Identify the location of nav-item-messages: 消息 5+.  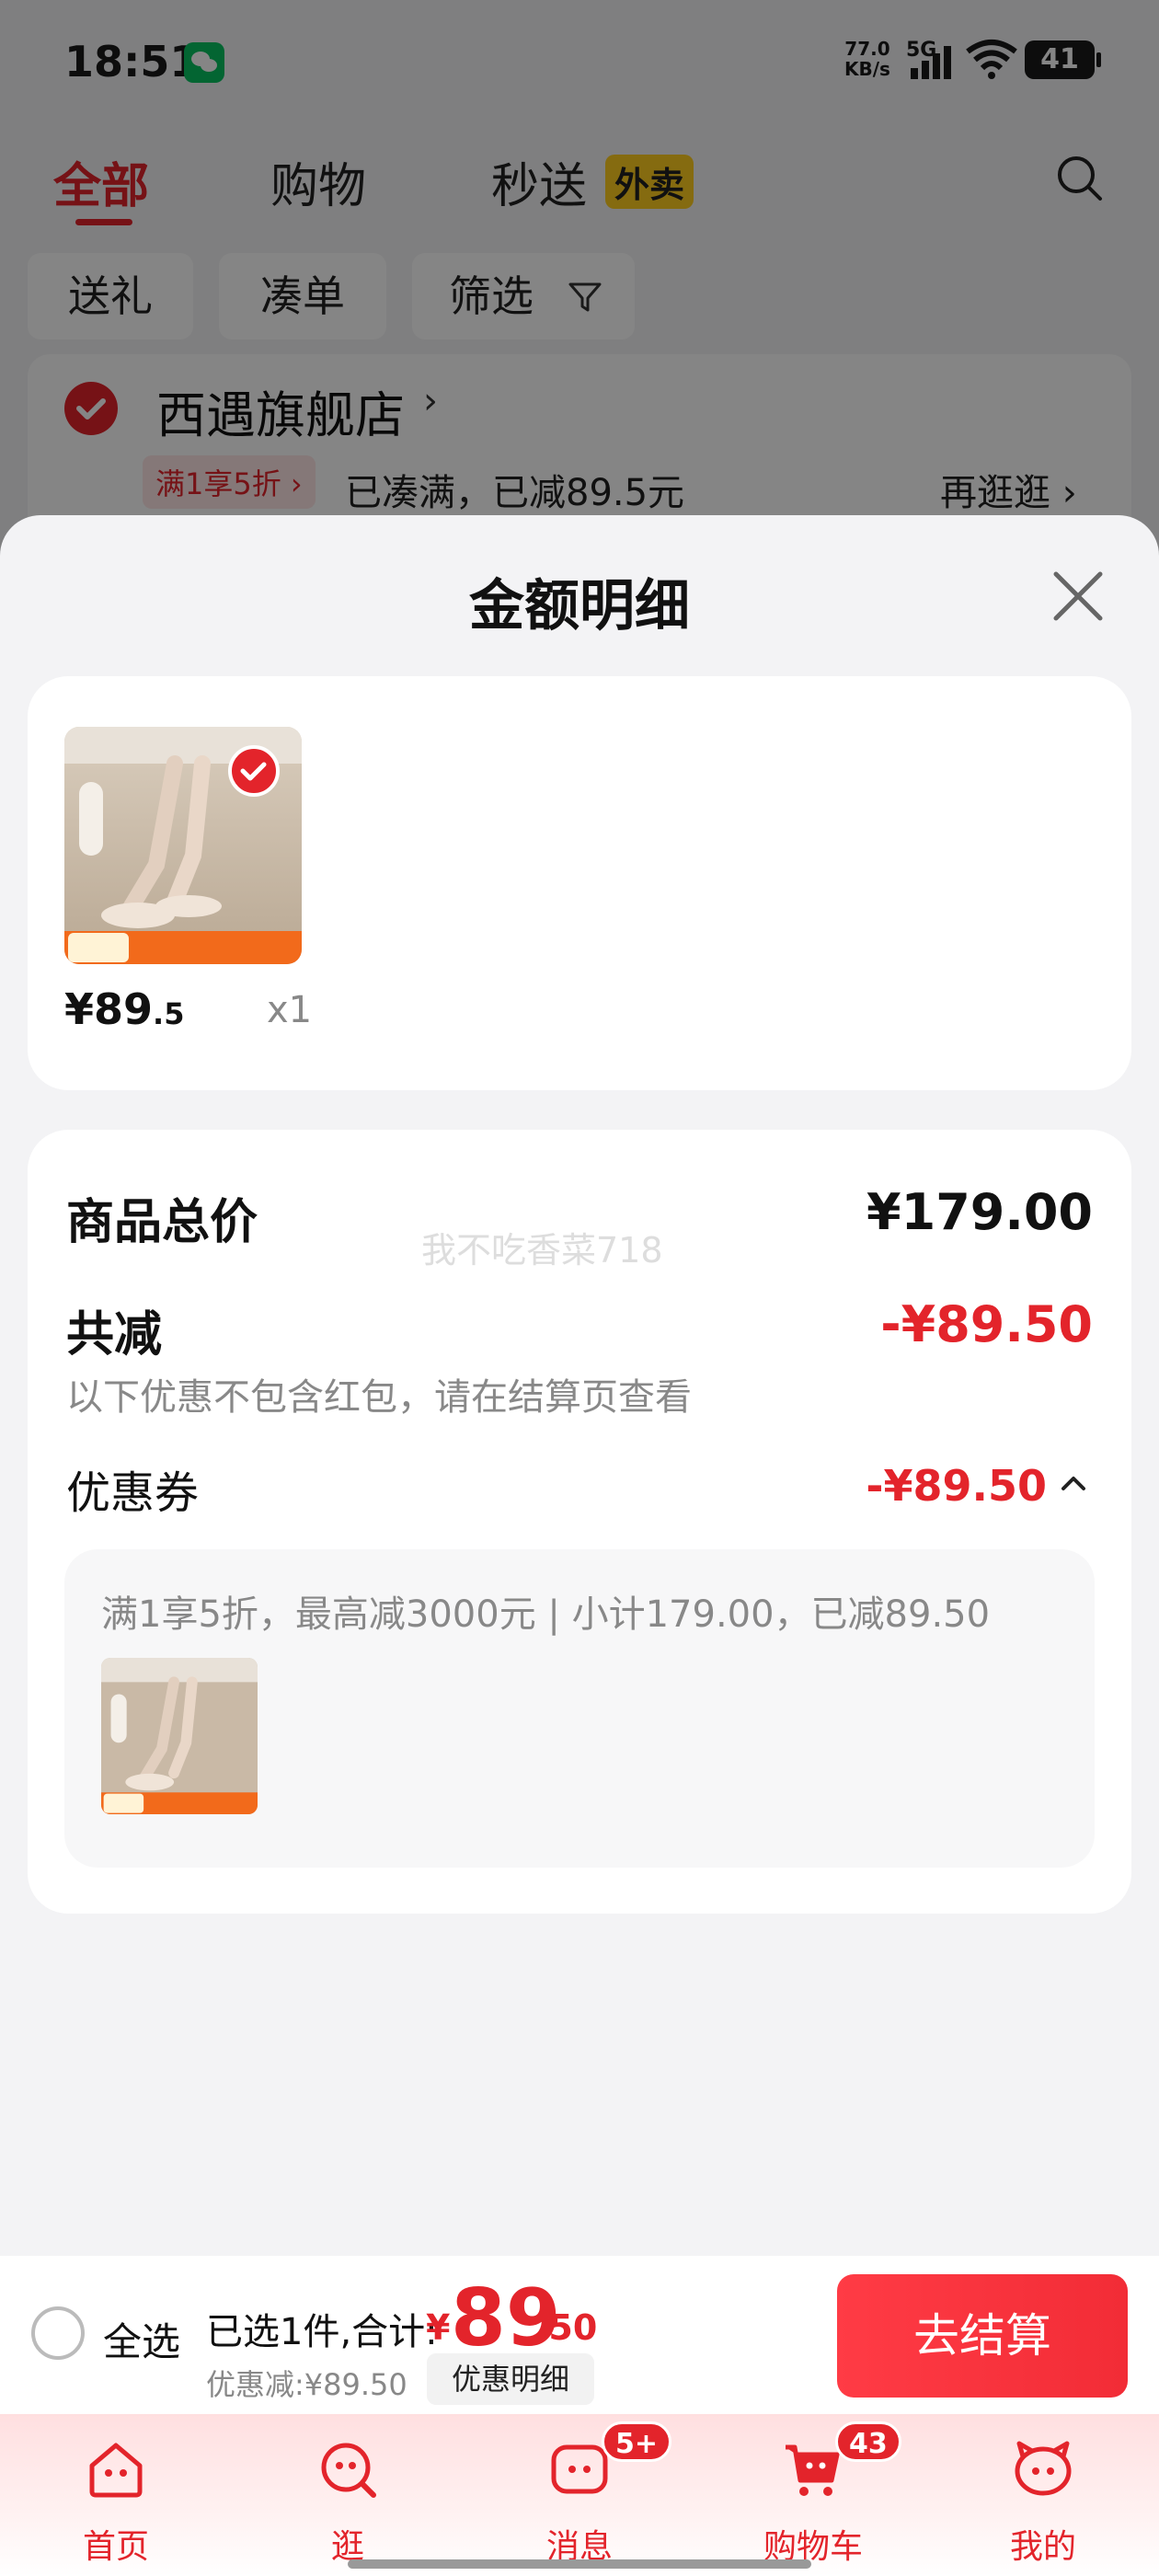
(589, 2495).